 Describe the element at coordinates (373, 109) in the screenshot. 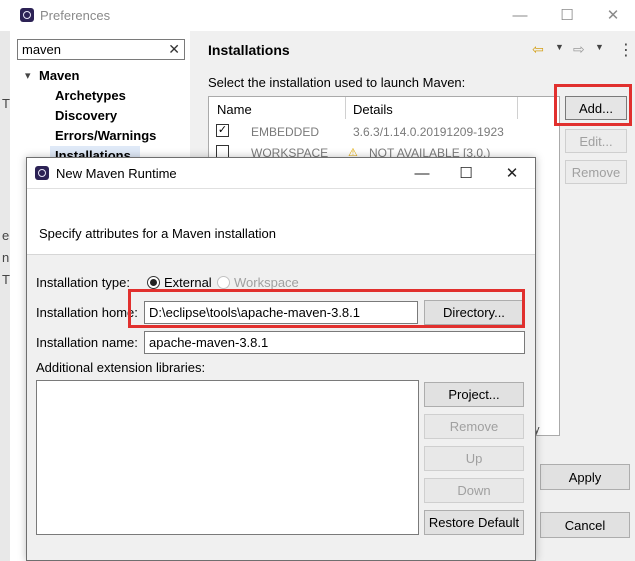

I see `column-header-details: Details` at that location.